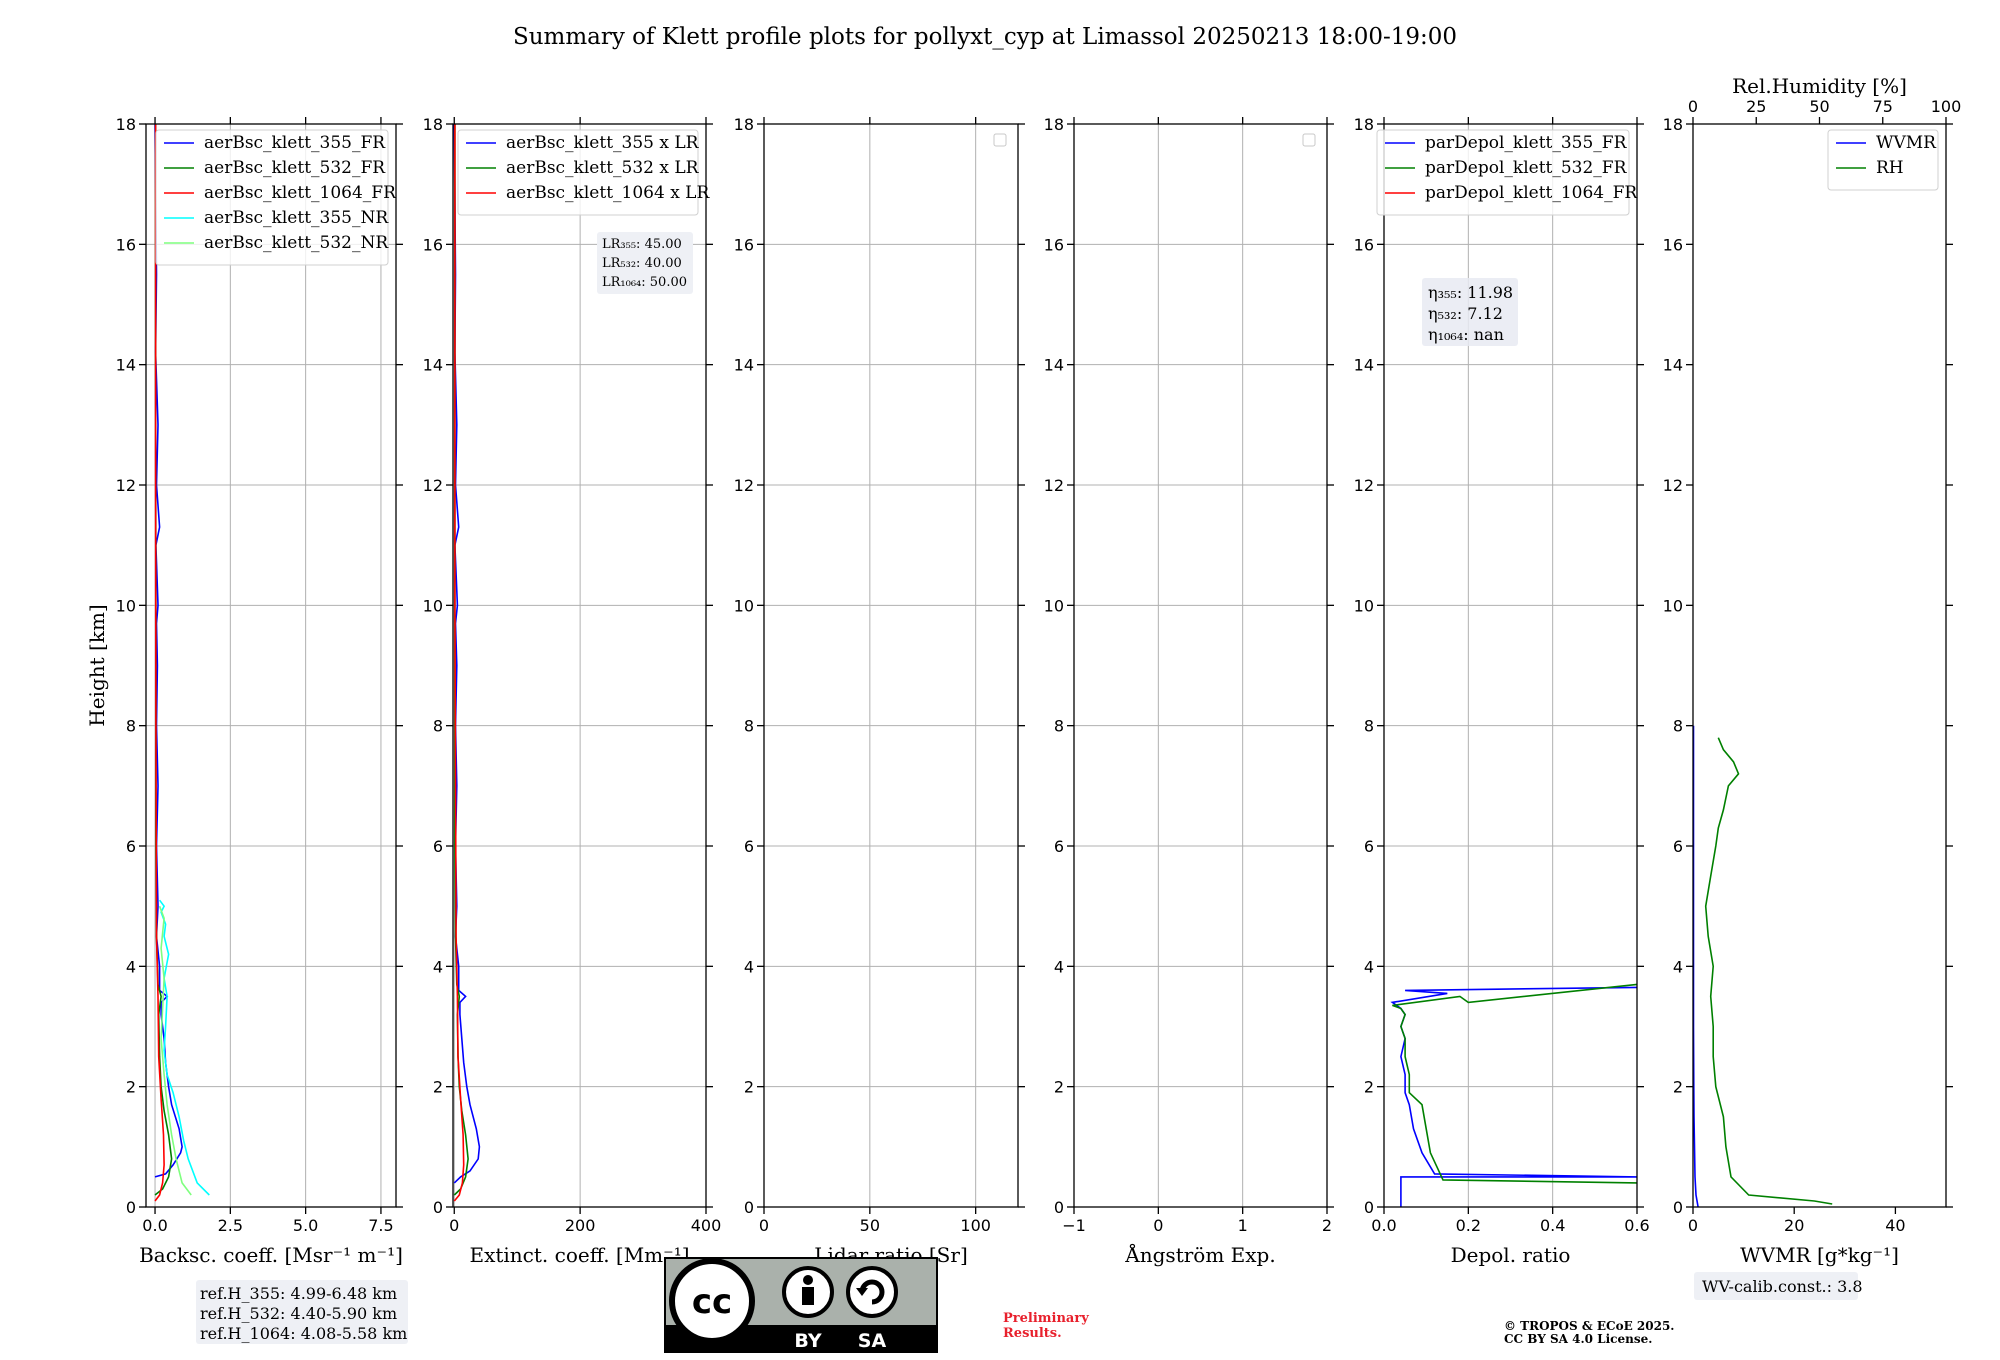 The height and width of the screenshot is (1360, 2000). What do you see at coordinates (1946, 106) in the screenshot?
I see `x2-tick-label: 100` at bounding box center [1946, 106].